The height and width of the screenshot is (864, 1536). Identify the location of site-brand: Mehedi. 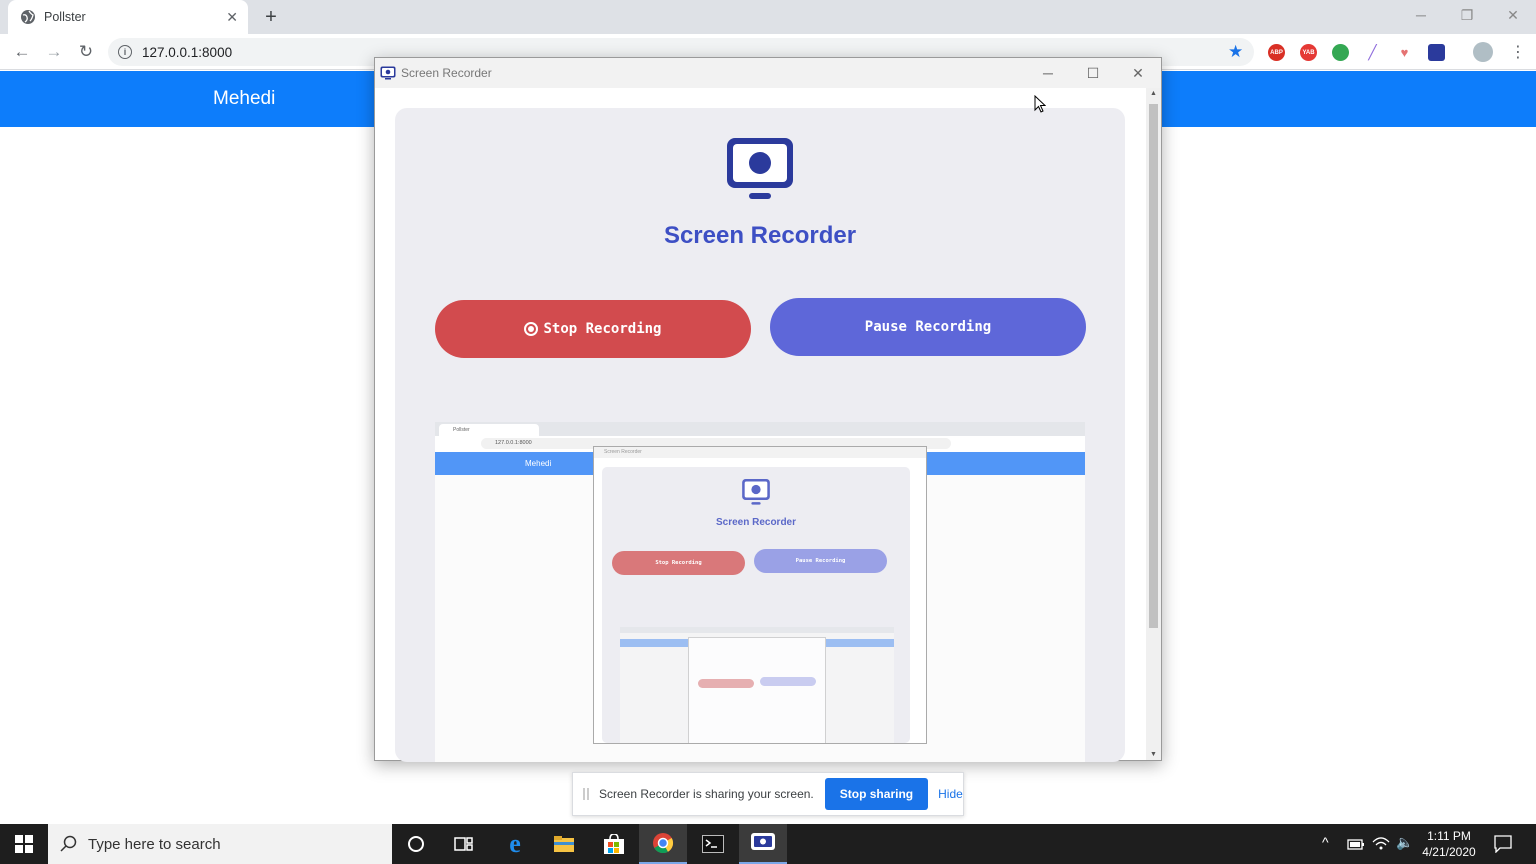
(244, 99).